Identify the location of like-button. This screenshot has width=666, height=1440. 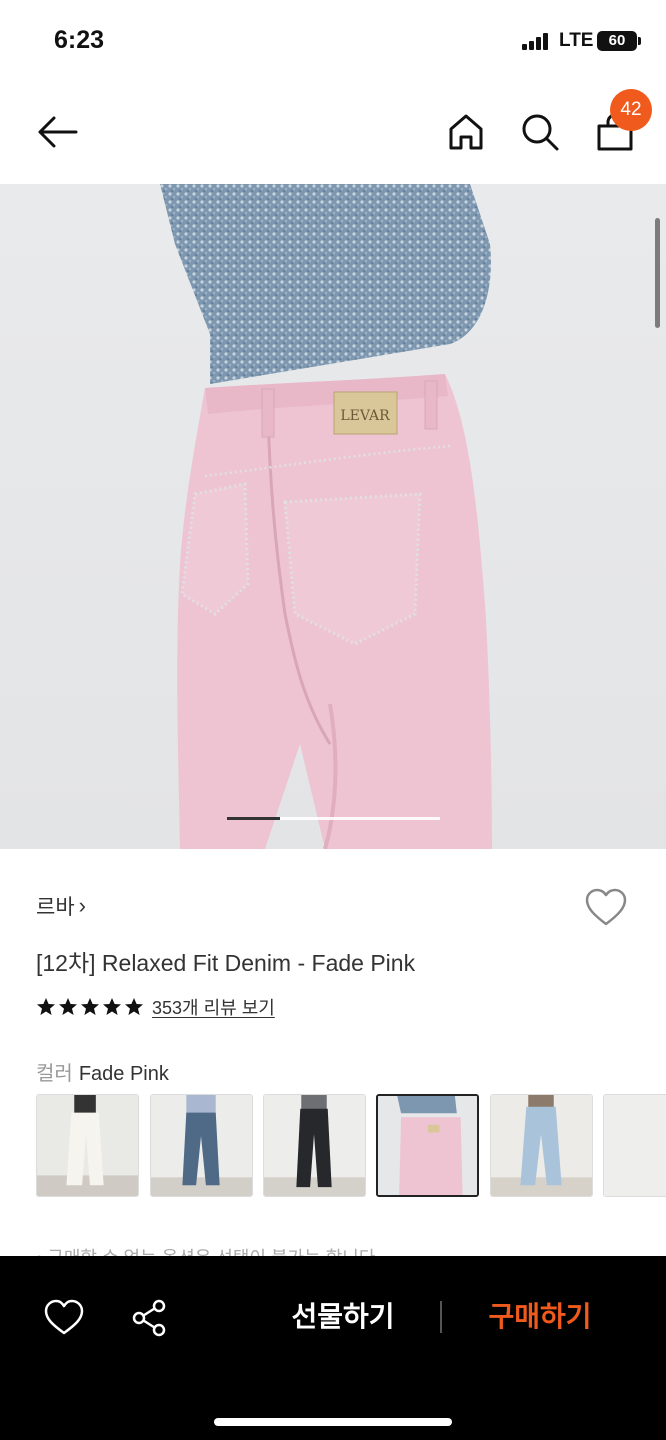
(606, 908).